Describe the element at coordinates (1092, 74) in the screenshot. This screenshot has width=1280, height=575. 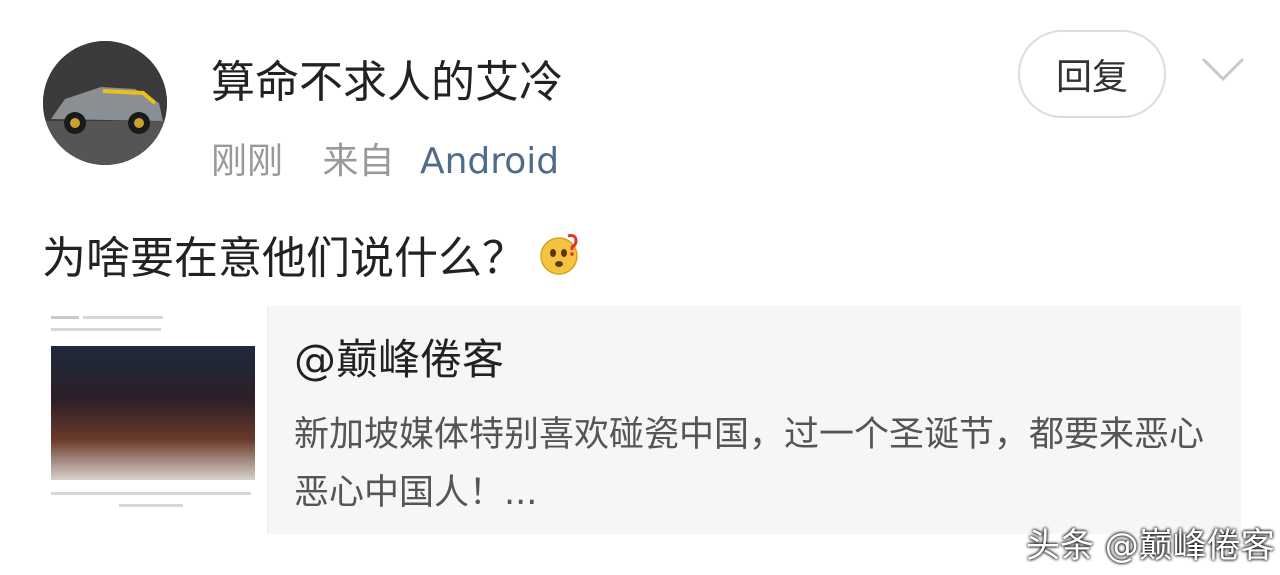
I see `reply-button: 回复` at that location.